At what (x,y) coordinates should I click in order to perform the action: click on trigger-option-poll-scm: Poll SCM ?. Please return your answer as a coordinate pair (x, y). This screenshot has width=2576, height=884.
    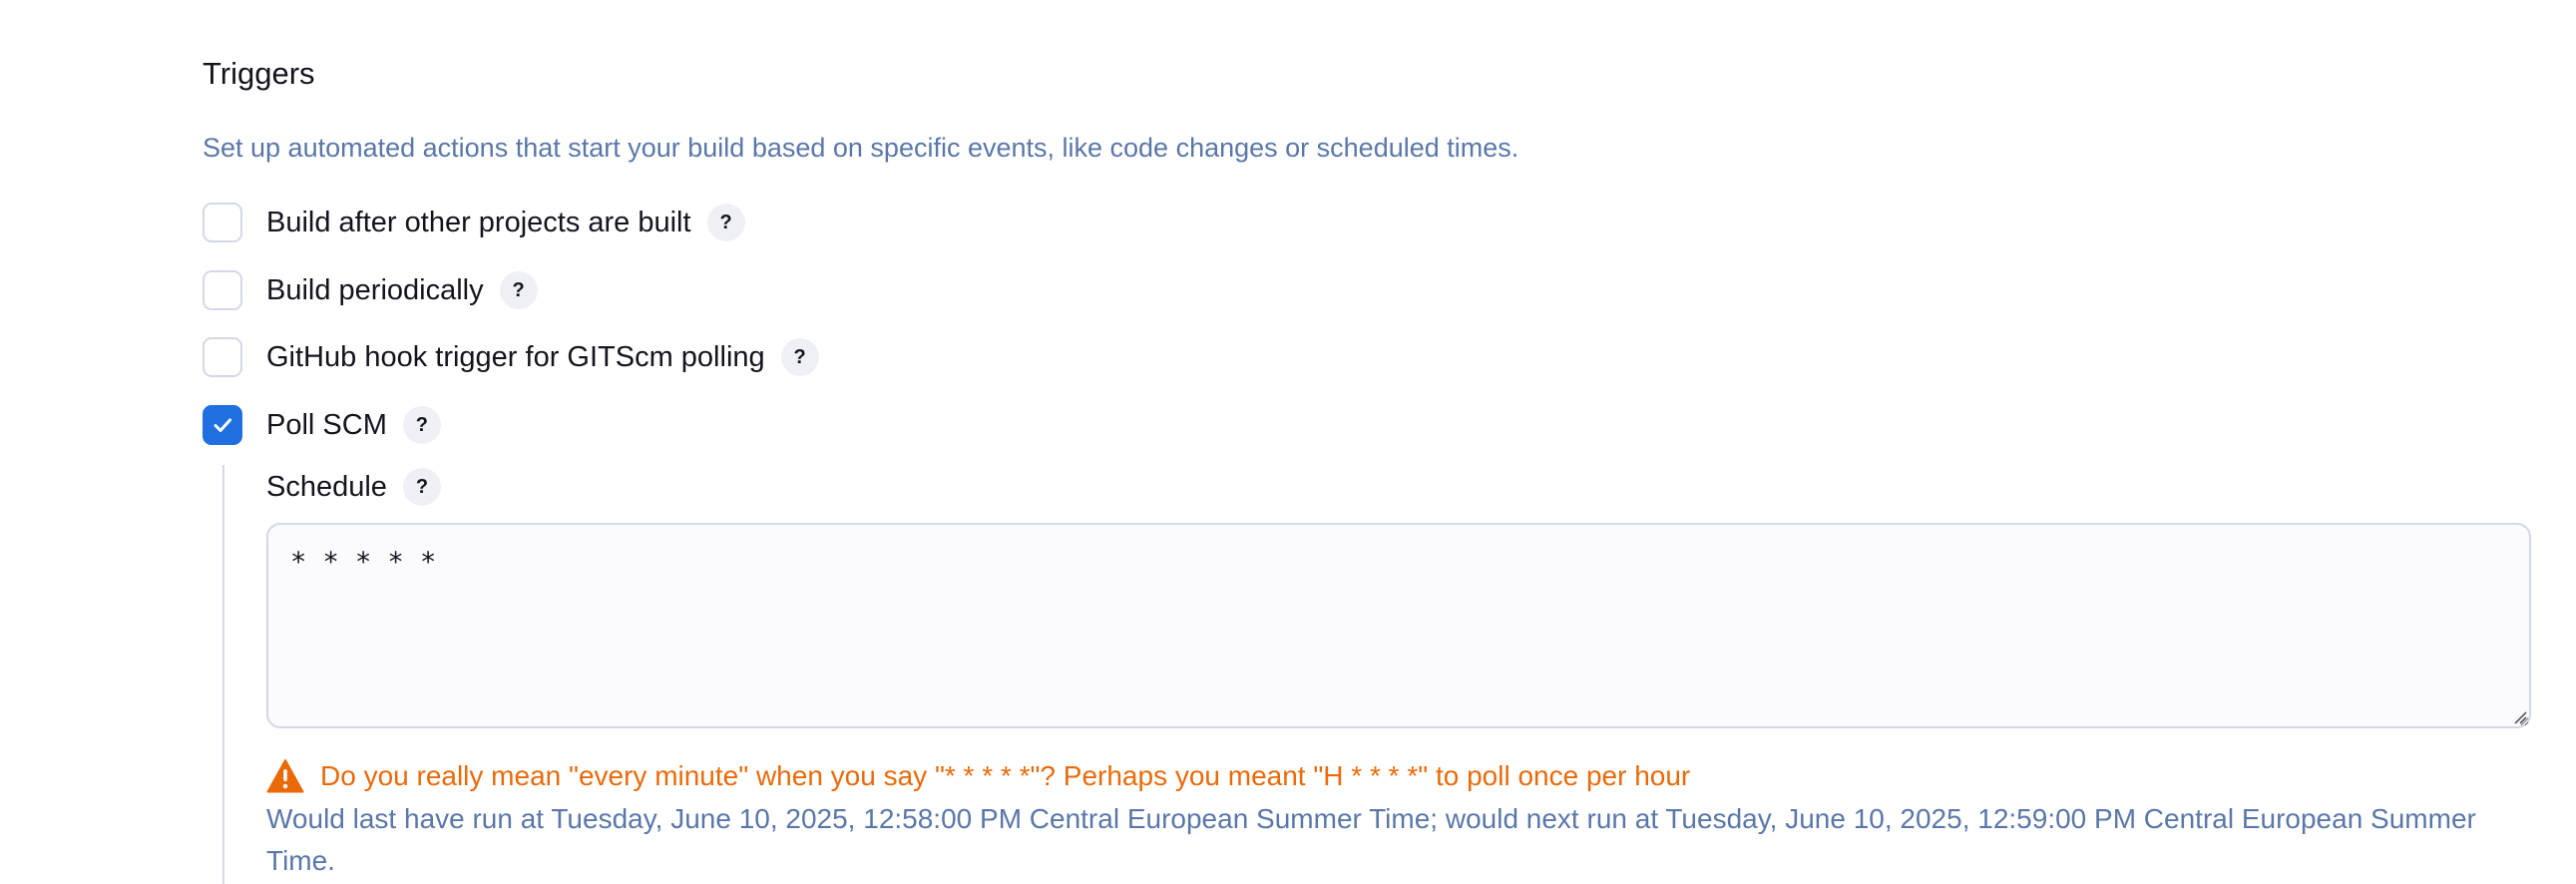
    Looking at the image, I should click on (322, 425).